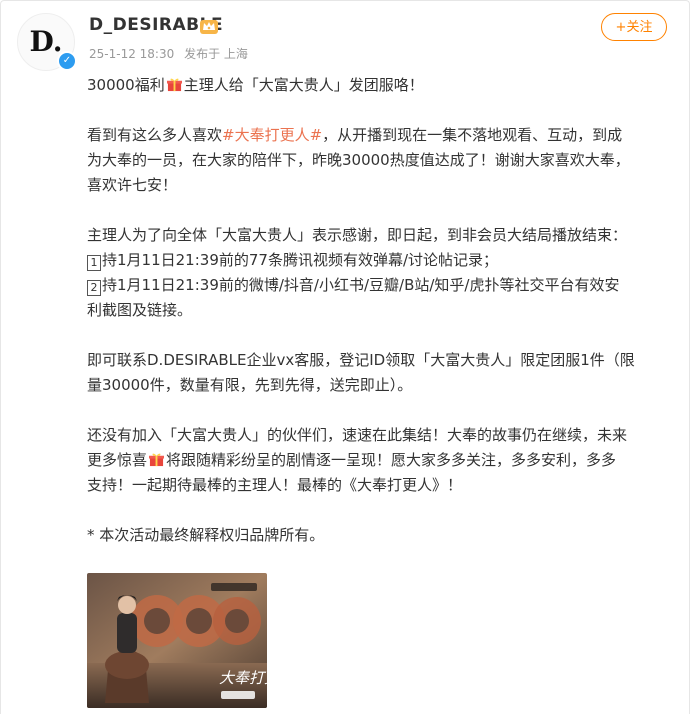 This screenshot has height=714, width=690. Describe the element at coordinates (272, 135) in the screenshot. I see `hashtag-link: #大奉打更人#` at that location.